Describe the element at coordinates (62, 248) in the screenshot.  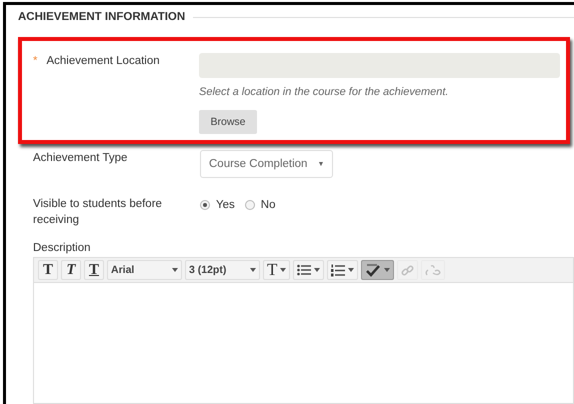
I see `field-label: Description` at that location.